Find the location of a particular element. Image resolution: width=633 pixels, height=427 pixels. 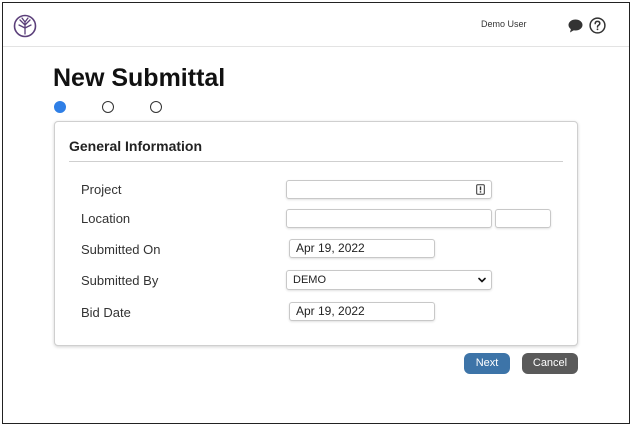

step-1-dot is located at coordinates (60, 107).